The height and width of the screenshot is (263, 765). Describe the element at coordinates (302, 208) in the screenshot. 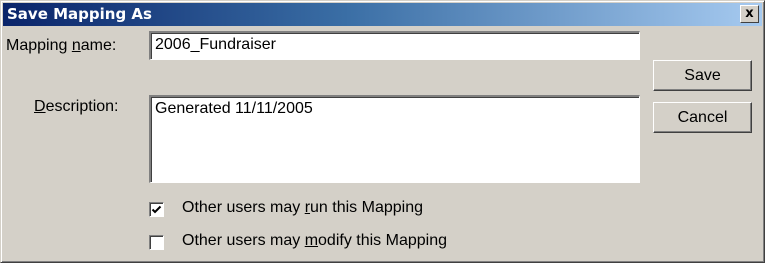

I see `allow-run-label: Other users may run this Mapping` at that location.